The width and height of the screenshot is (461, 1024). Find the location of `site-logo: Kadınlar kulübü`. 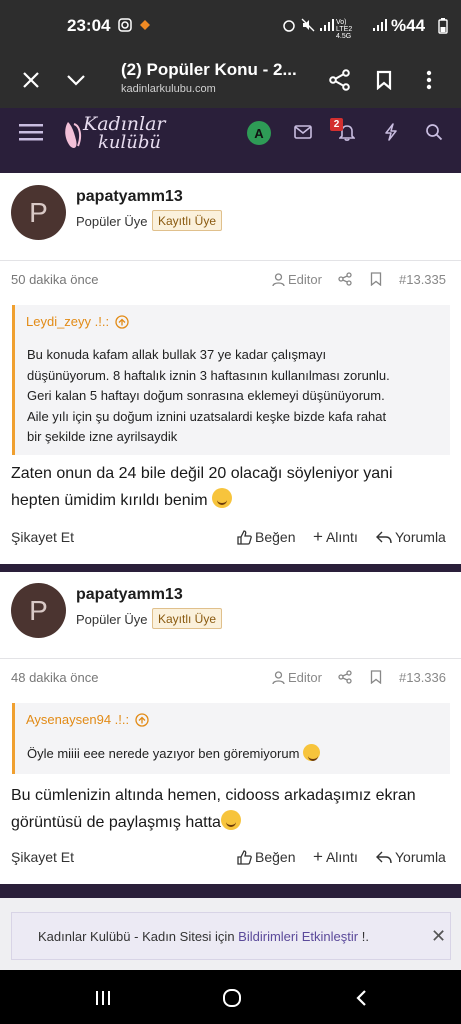

site-logo: Kadınlar kulübü is located at coordinates (117, 133).